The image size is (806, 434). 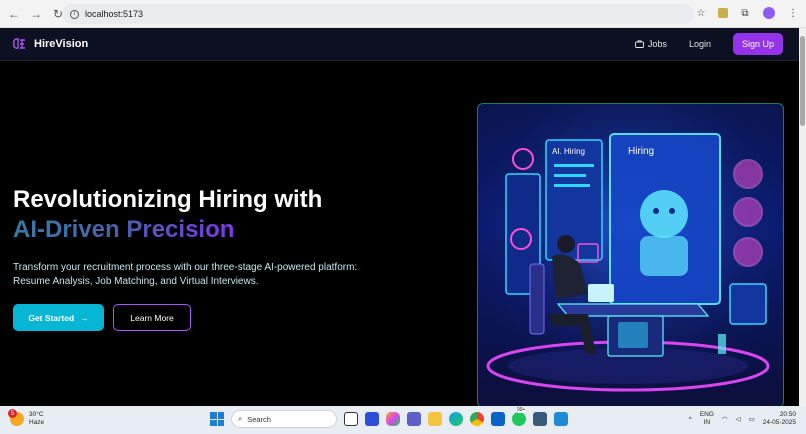 What do you see at coordinates (498, 419) in the screenshot?
I see `outlook-icon` at bounding box center [498, 419].